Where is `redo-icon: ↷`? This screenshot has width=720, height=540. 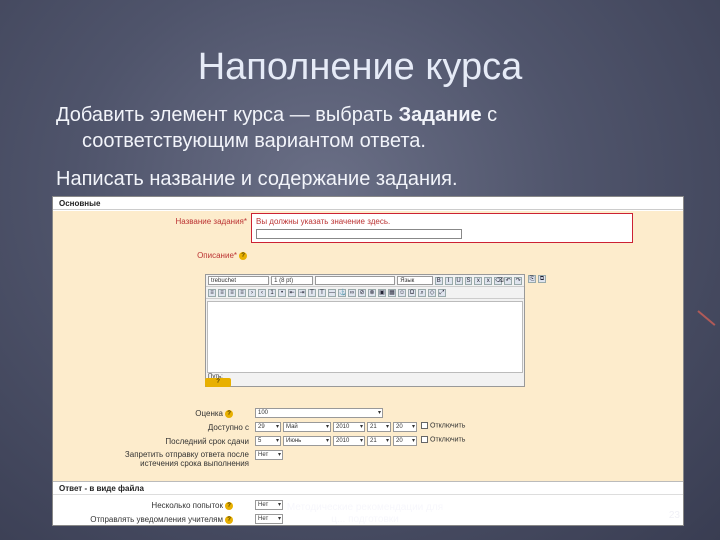
redo-icon: ↷ is located at coordinates (518, 280).